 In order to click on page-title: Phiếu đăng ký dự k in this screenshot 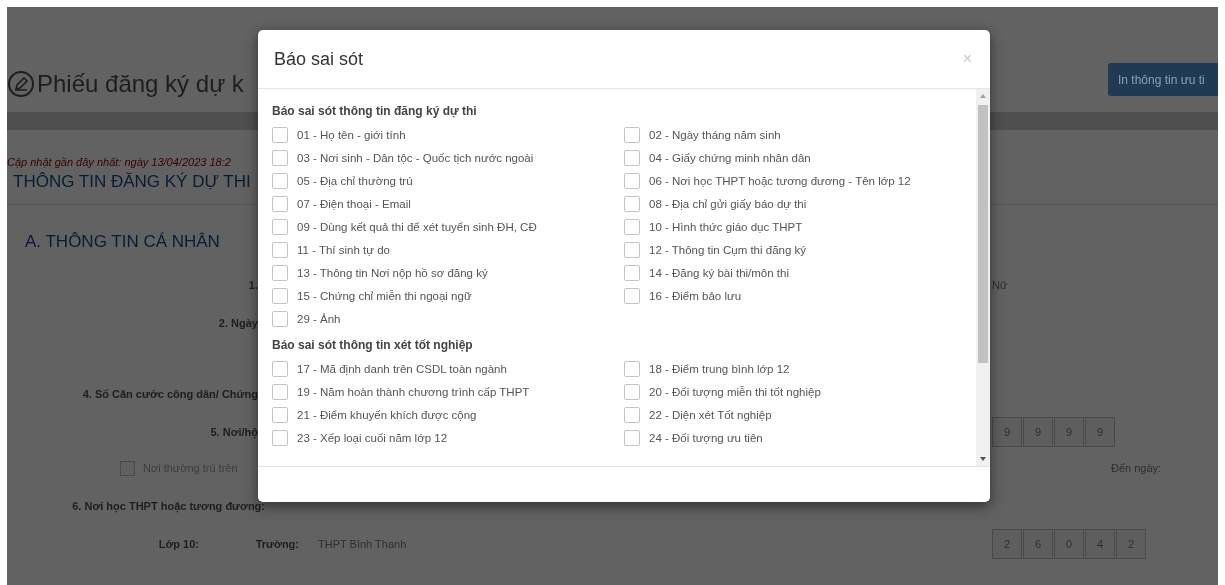, I will do `click(140, 84)`.